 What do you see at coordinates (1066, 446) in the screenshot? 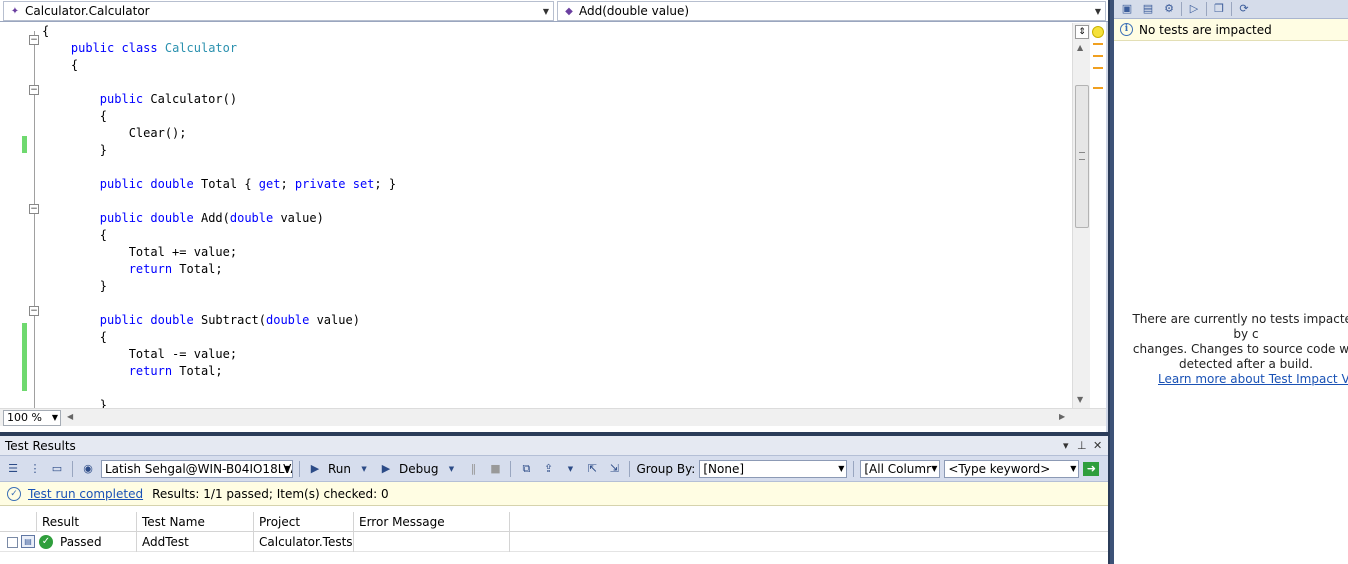
I see `window-position-icon: ▾` at bounding box center [1066, 446].